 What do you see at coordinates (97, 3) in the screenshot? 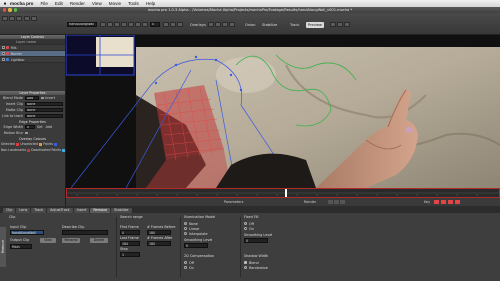
I see `menu-view: View` at bounding box center [97, 3].